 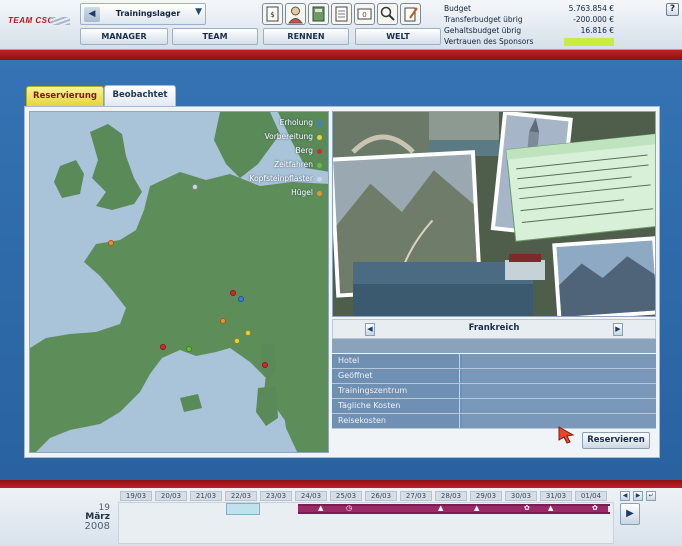 What do you see at coordinates (346, 496) in the screenshot?
I see `calendar-day: 25/03` at bounding box center [346, 496].